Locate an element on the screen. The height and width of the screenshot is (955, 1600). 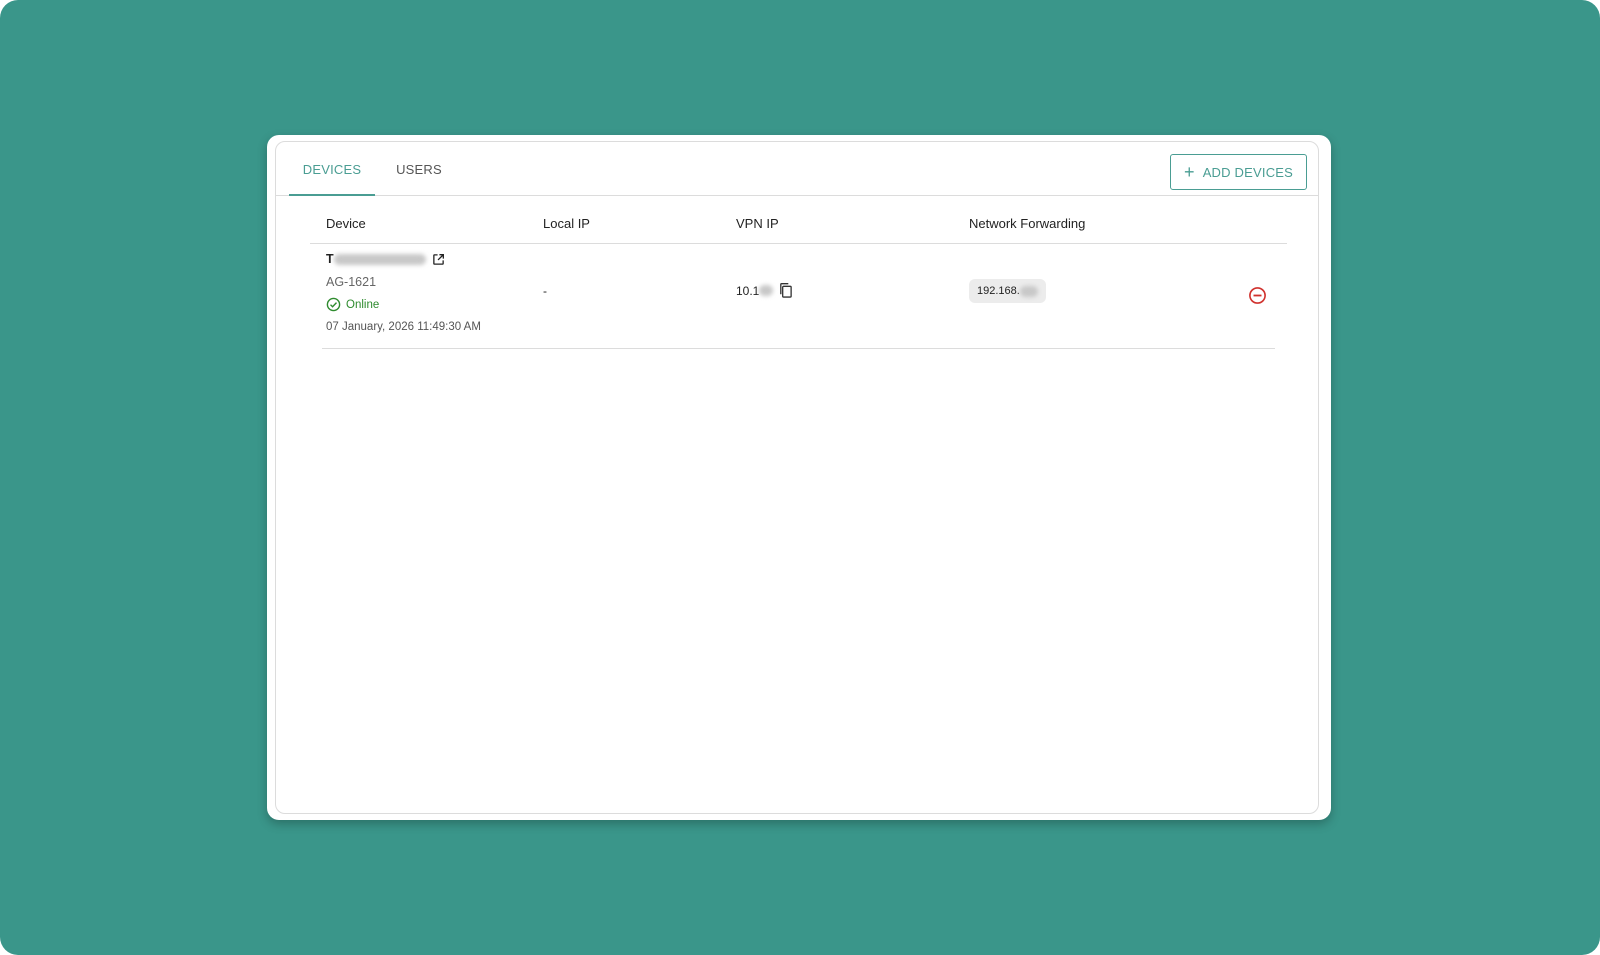
remove-device-cell is located at coordinates (1257, 298).